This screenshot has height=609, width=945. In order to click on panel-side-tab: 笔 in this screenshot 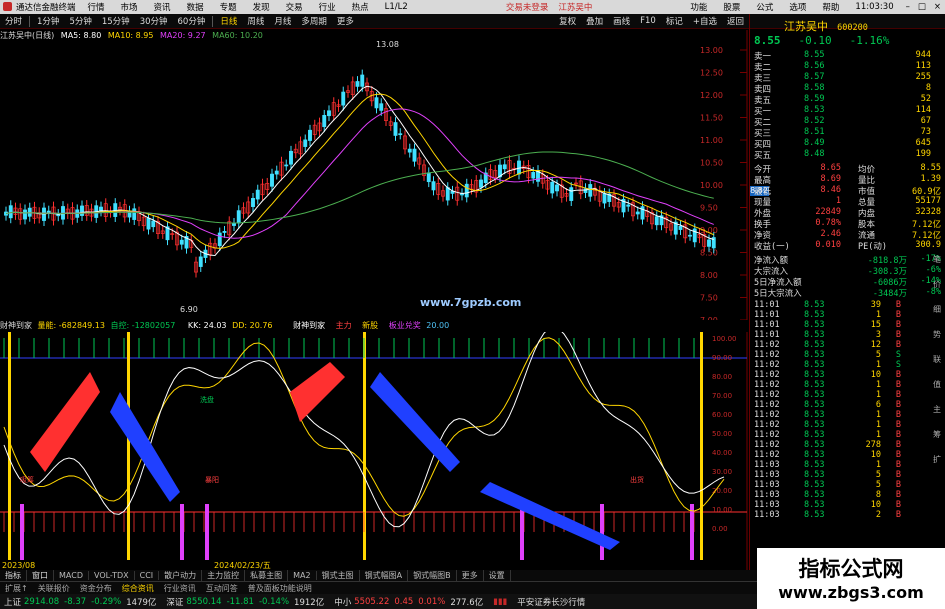, I will do `click(939, 259)`.